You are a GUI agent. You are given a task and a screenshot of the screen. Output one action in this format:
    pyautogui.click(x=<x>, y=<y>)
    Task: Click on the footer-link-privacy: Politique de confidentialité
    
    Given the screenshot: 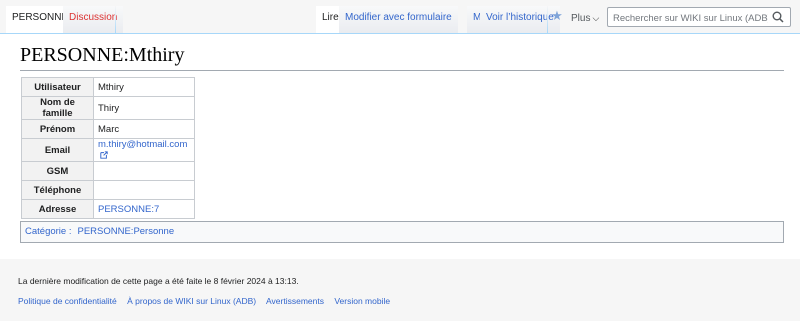 What is the action you would take?
    pyautogui.click(x=67, y=301)
    